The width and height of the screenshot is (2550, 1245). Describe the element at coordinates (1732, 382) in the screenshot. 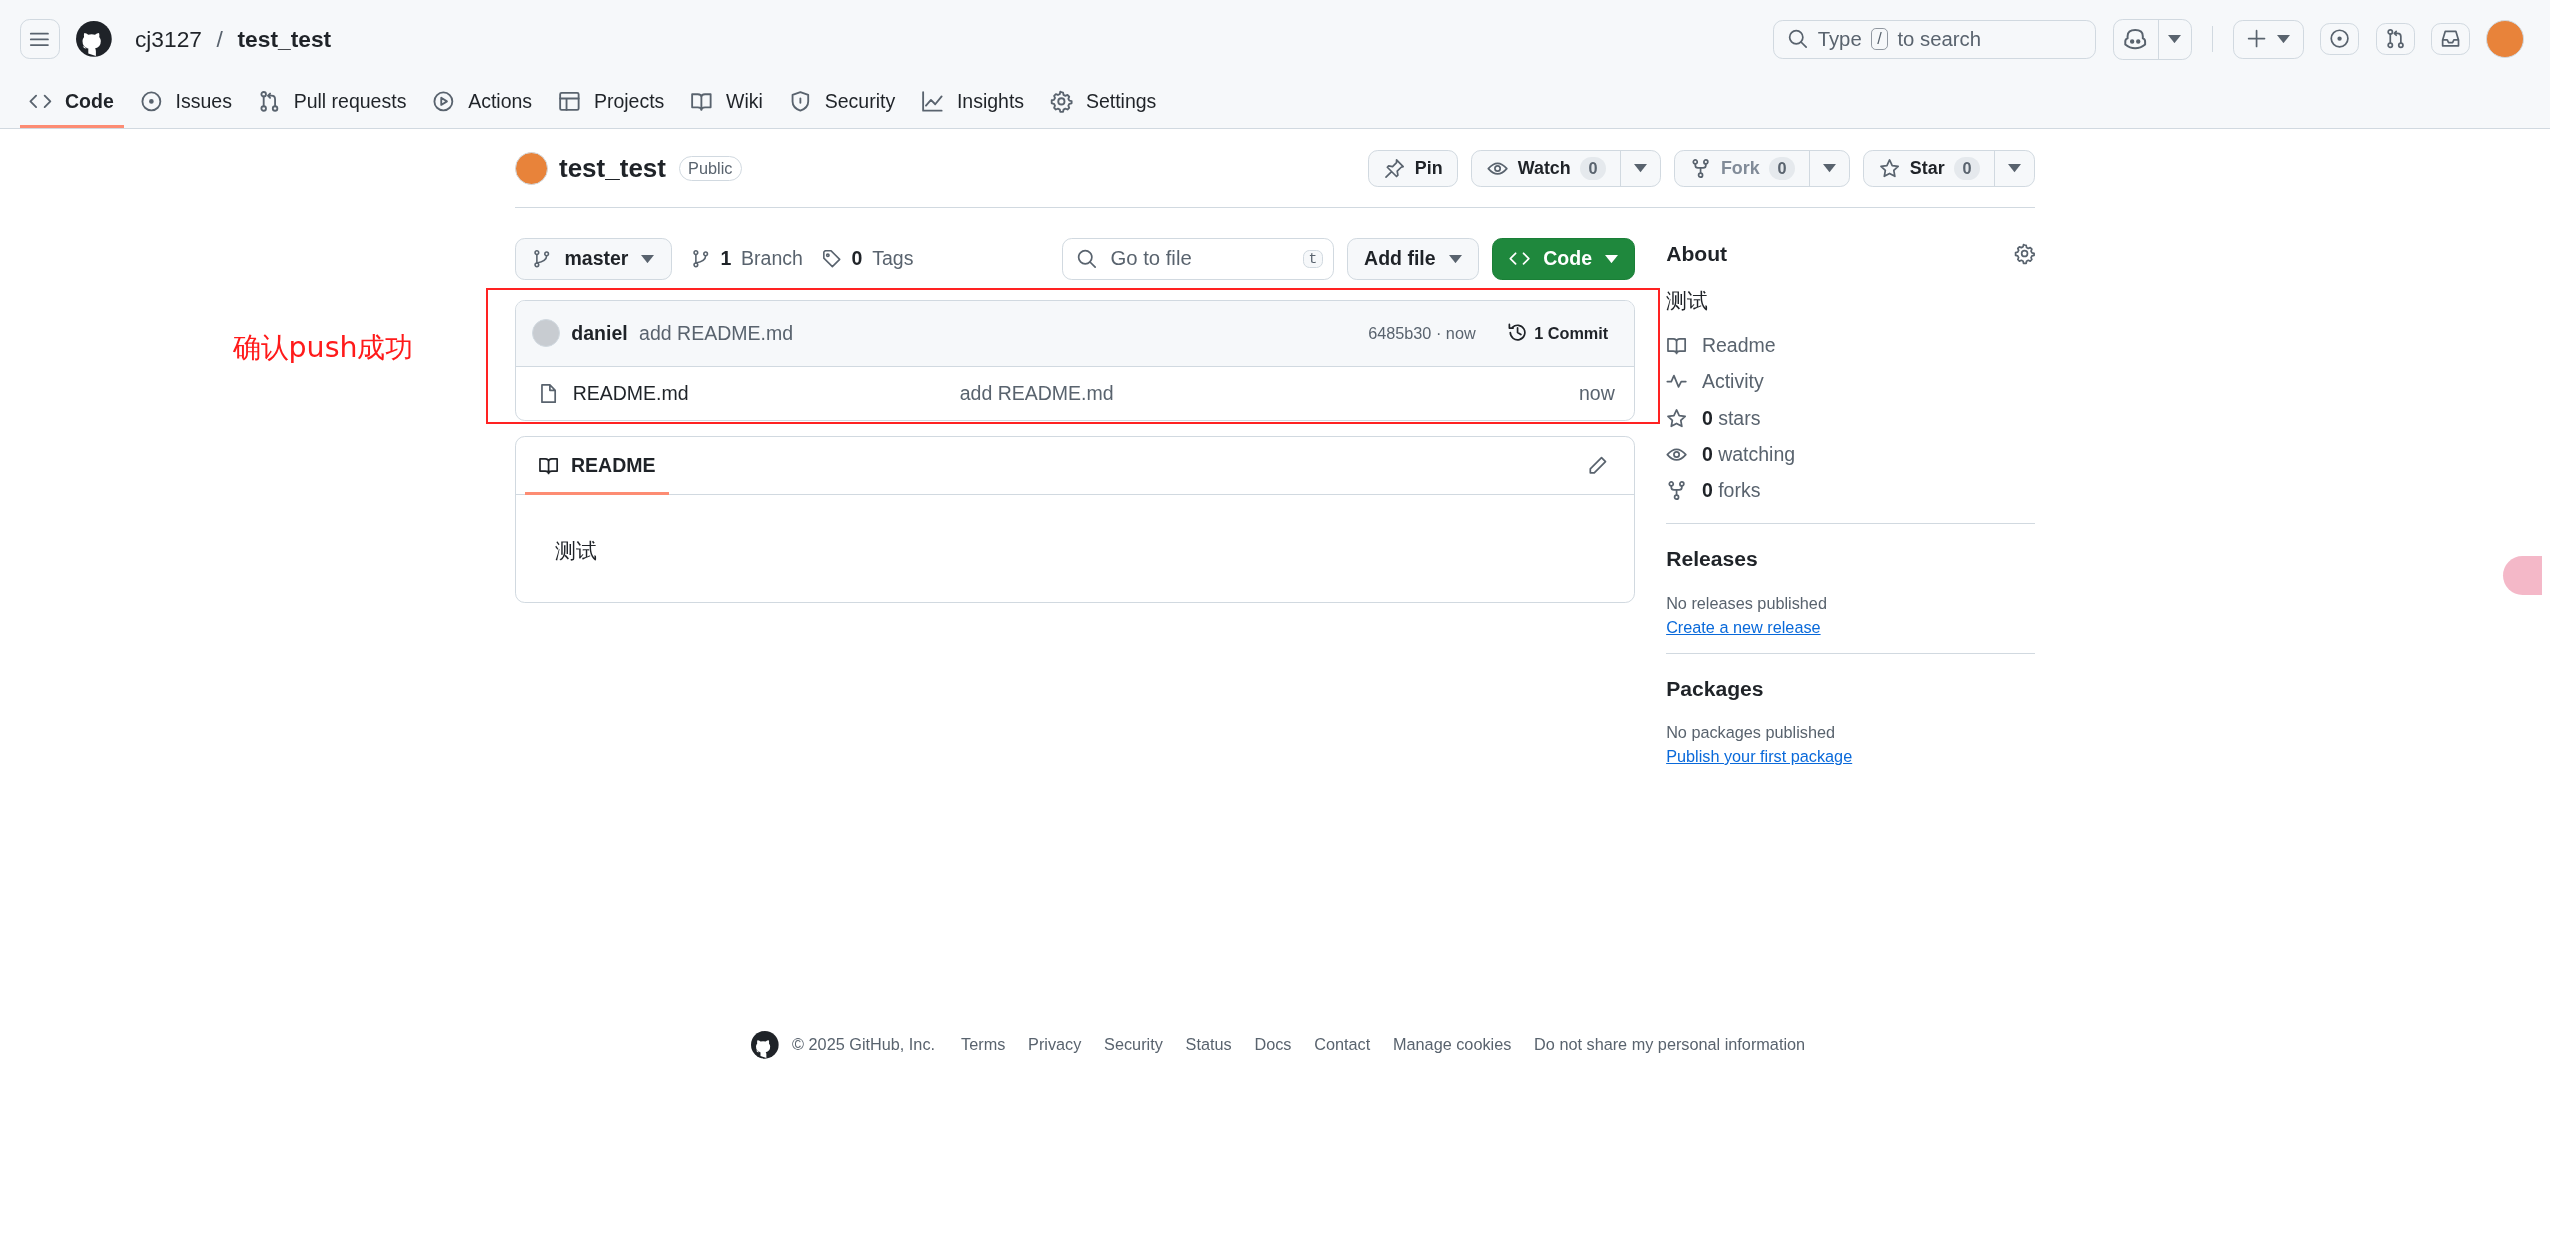

I see `about-link: Activity` at that location.